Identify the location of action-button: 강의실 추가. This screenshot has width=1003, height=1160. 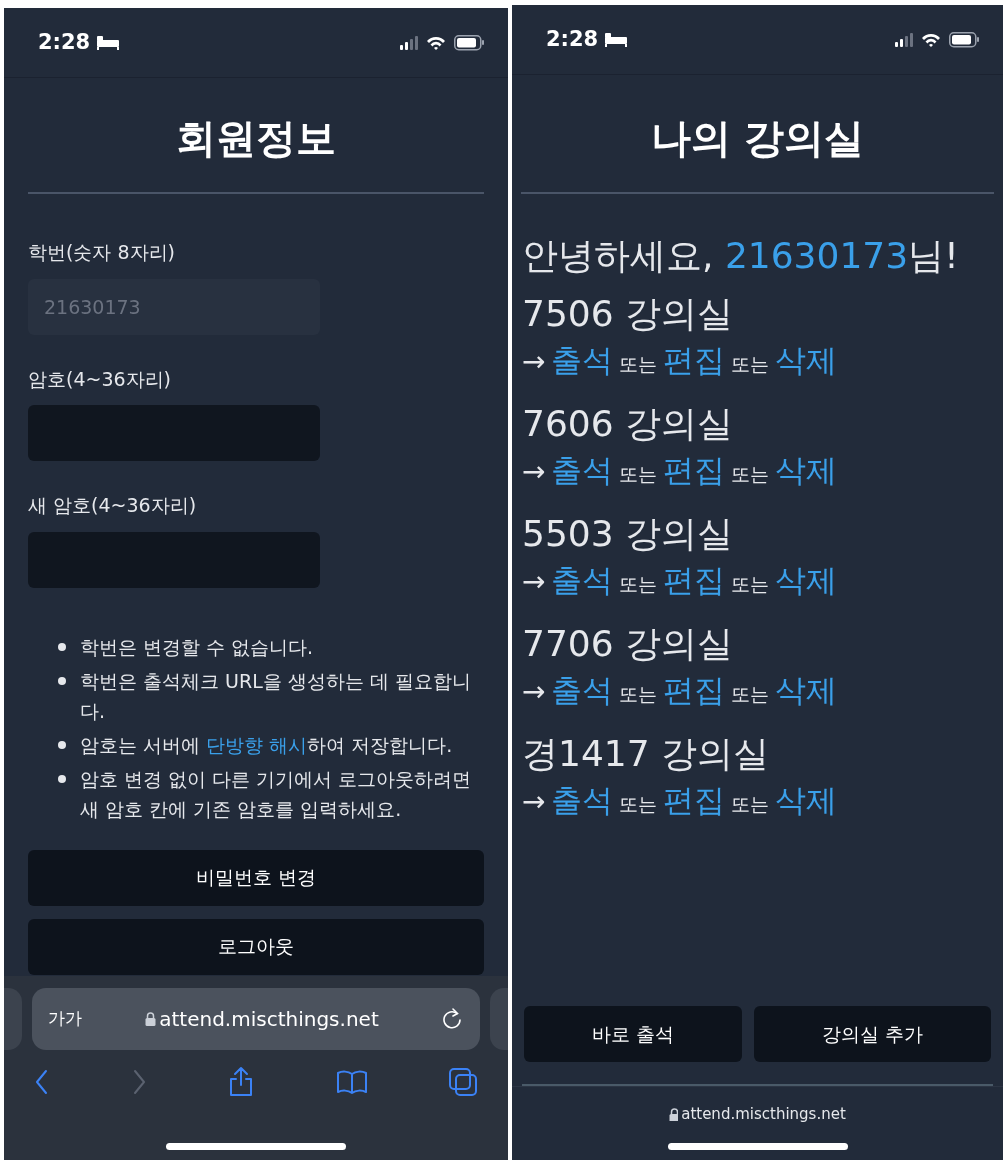
(872, 1034).